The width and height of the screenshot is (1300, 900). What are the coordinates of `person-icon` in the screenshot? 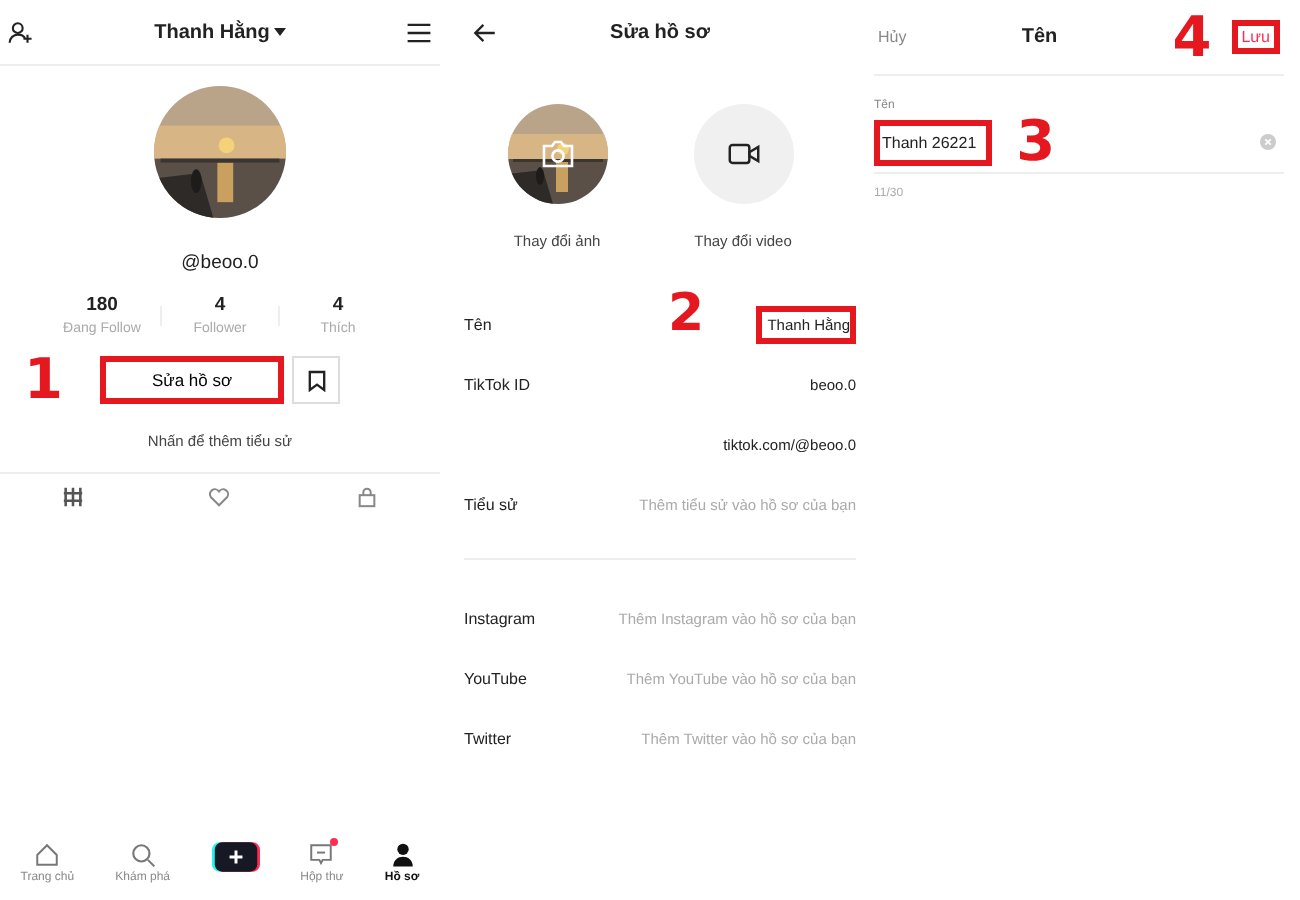 It's located at (402, 855).